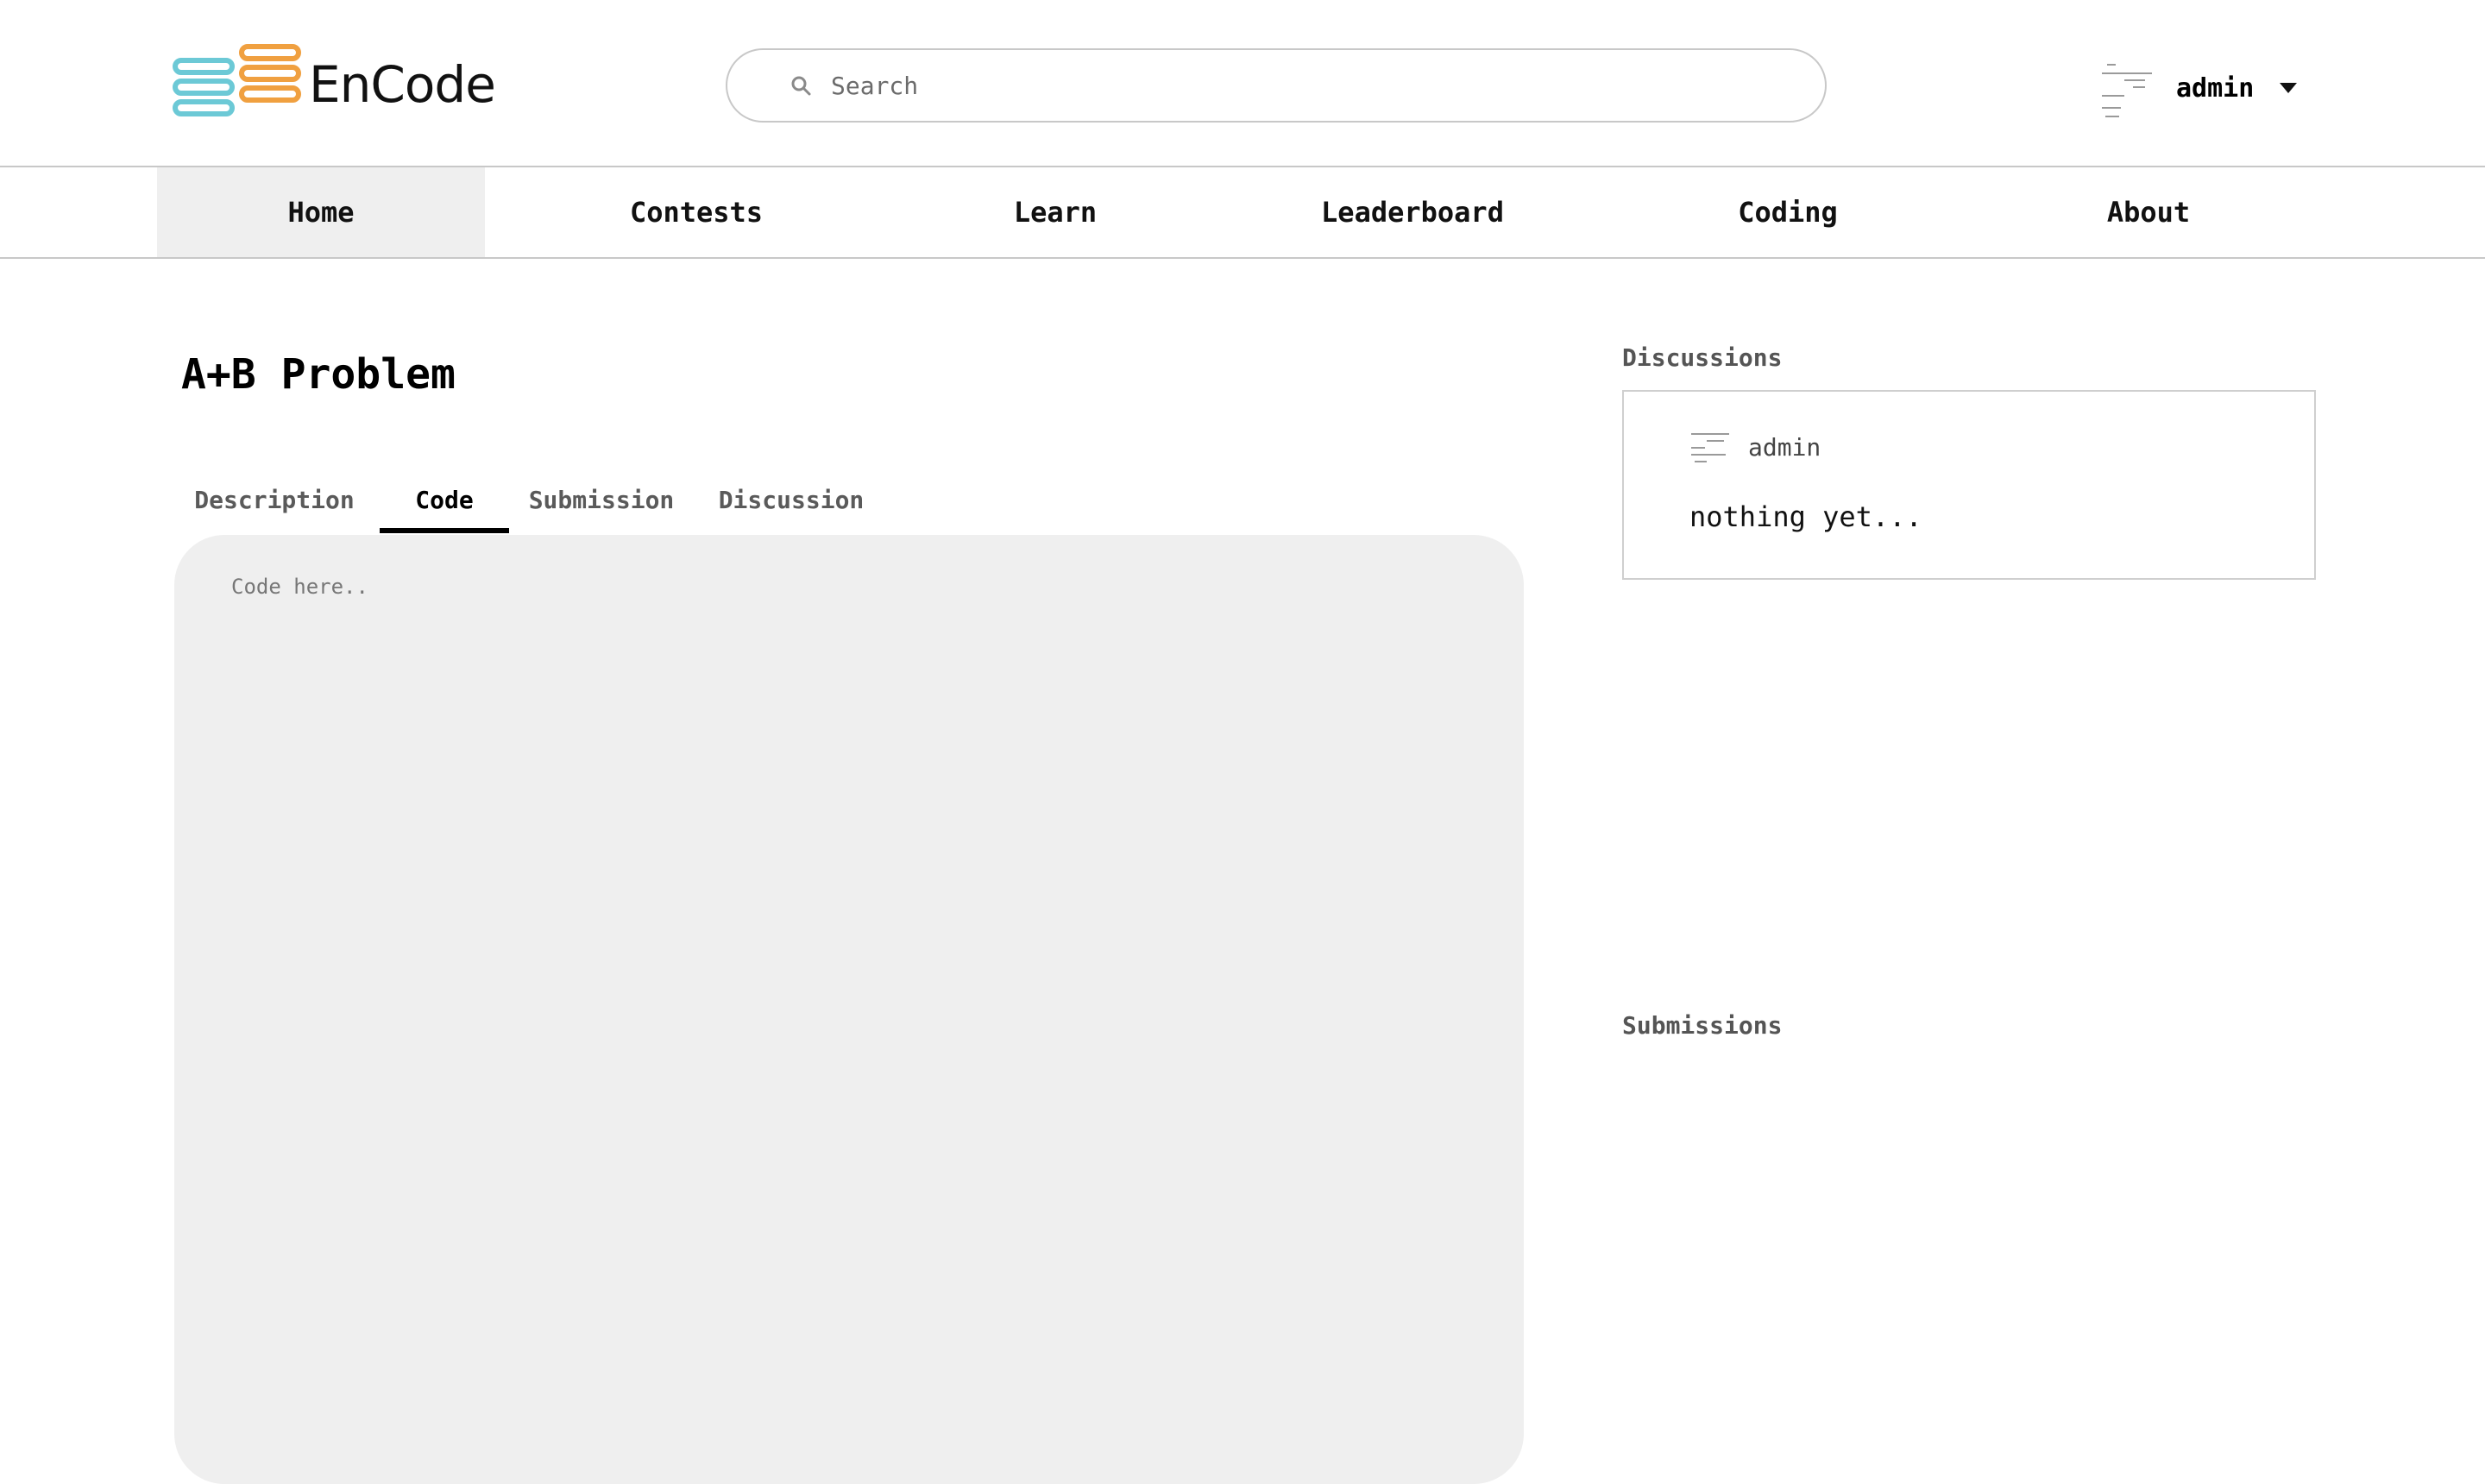 The height and width of the screenshot is (1484, 2485). I want to click on user-menu: admin, so click(2198, 88).